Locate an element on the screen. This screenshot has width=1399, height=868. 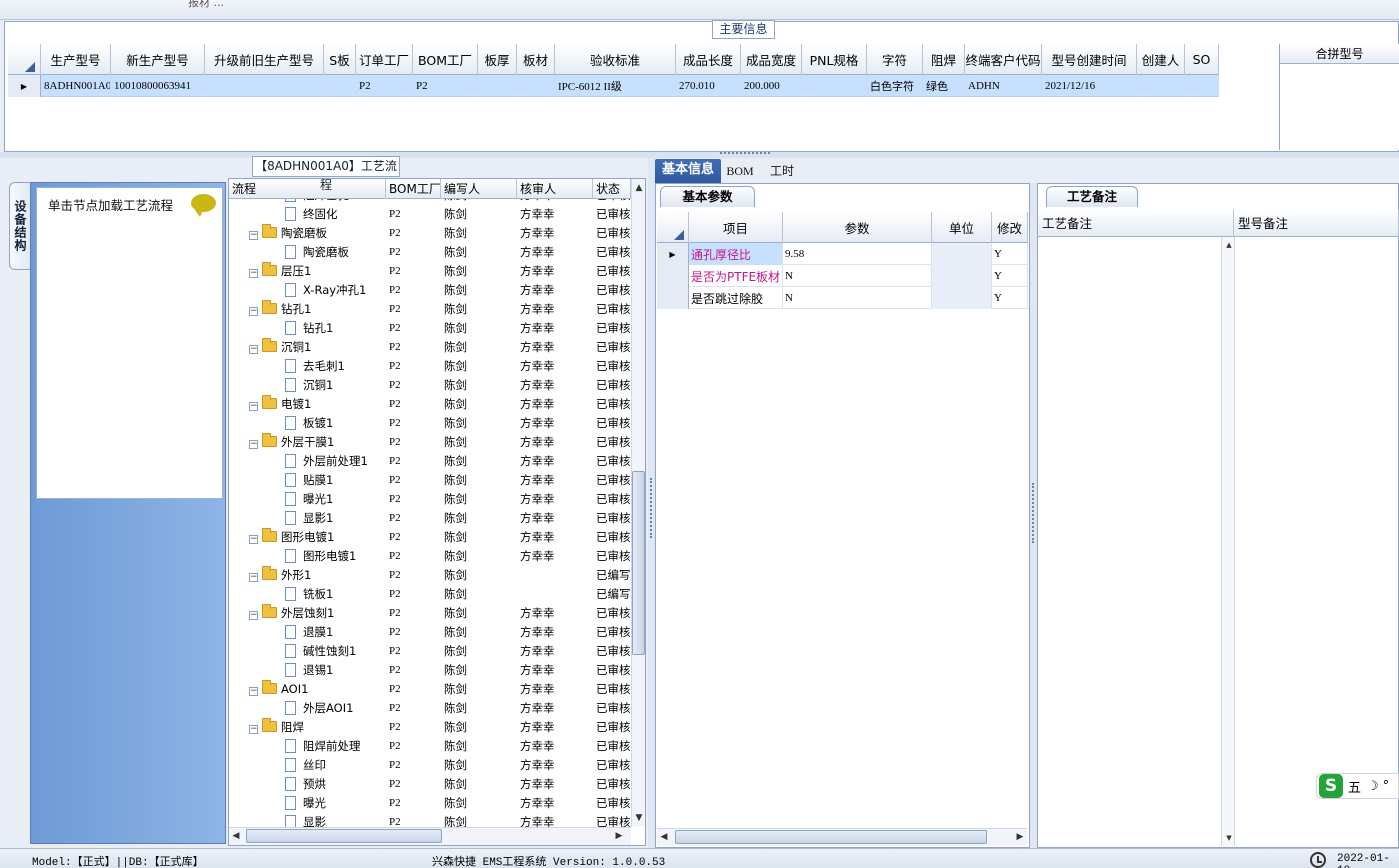
merge-model-header: 合拼型号 is located at coordinates (1339, 54).